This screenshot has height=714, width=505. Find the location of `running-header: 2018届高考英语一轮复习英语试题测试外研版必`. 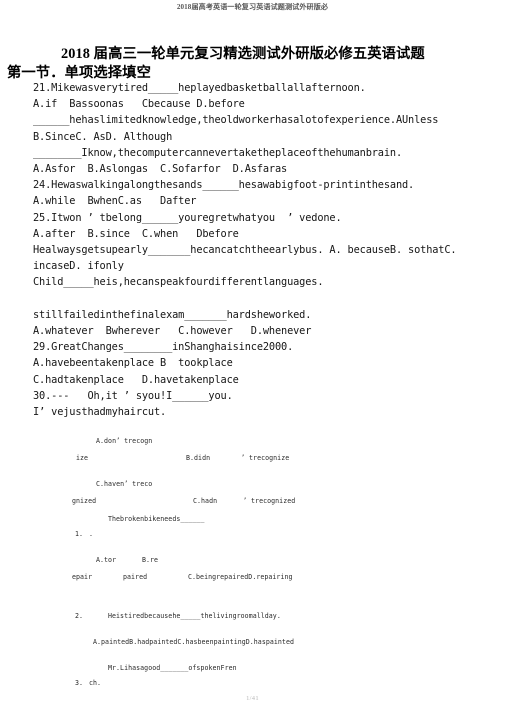

running-header: 2018届高考英语一轮复习英语试题测试外研版必 is located at coordinates (252, 7).